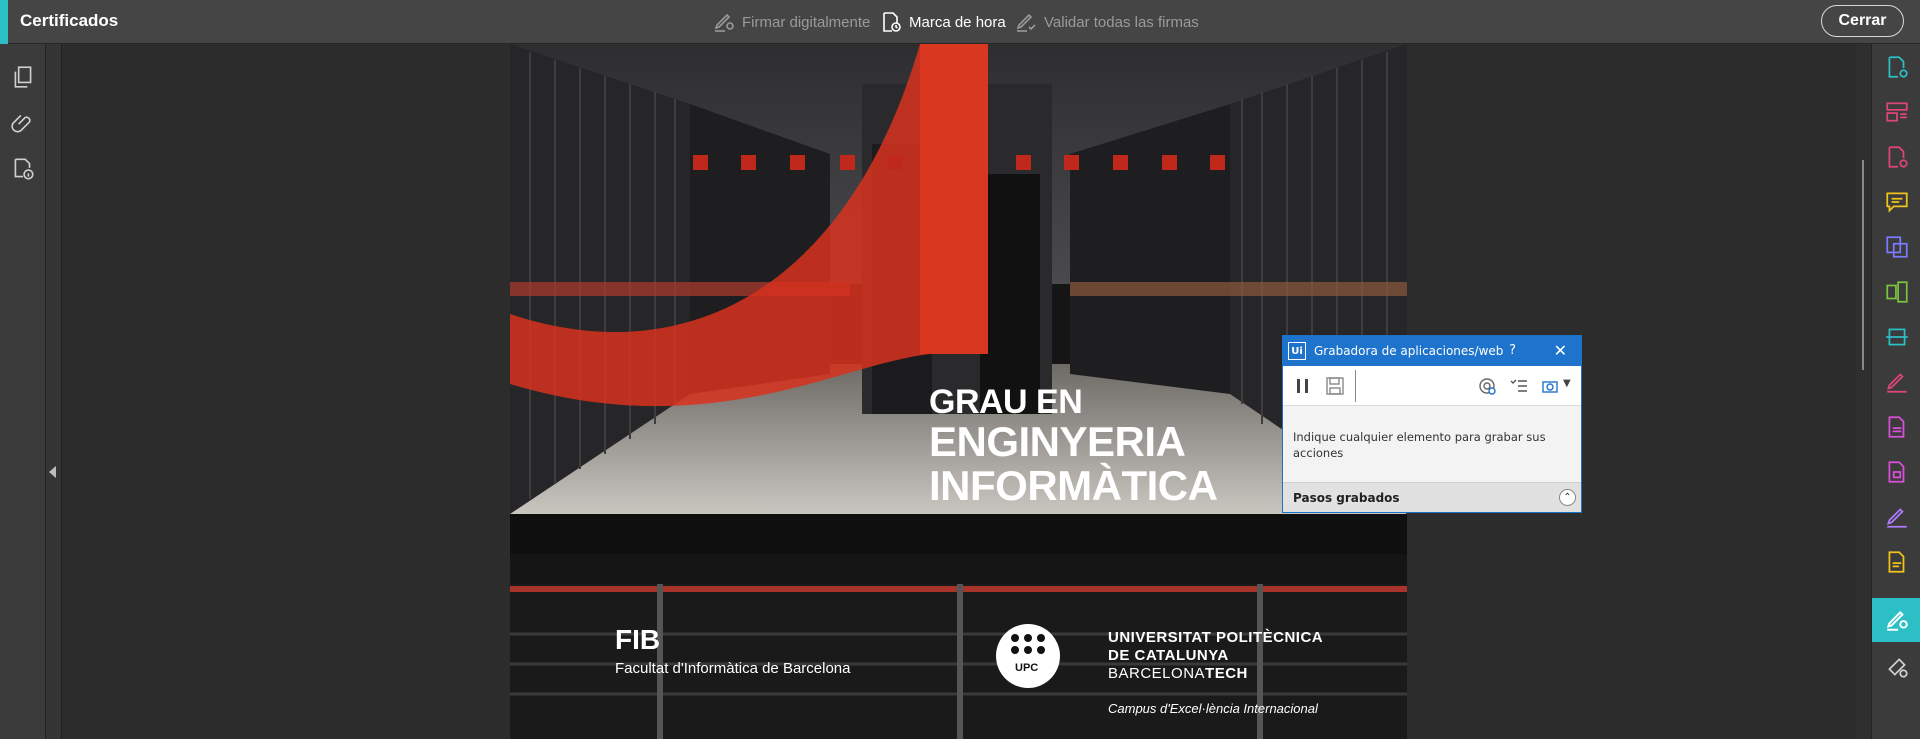  Describe the element at coordinates (1157, 673) in the screenshot. I see `upc-name-barcelona: BARCELONA` at that location.